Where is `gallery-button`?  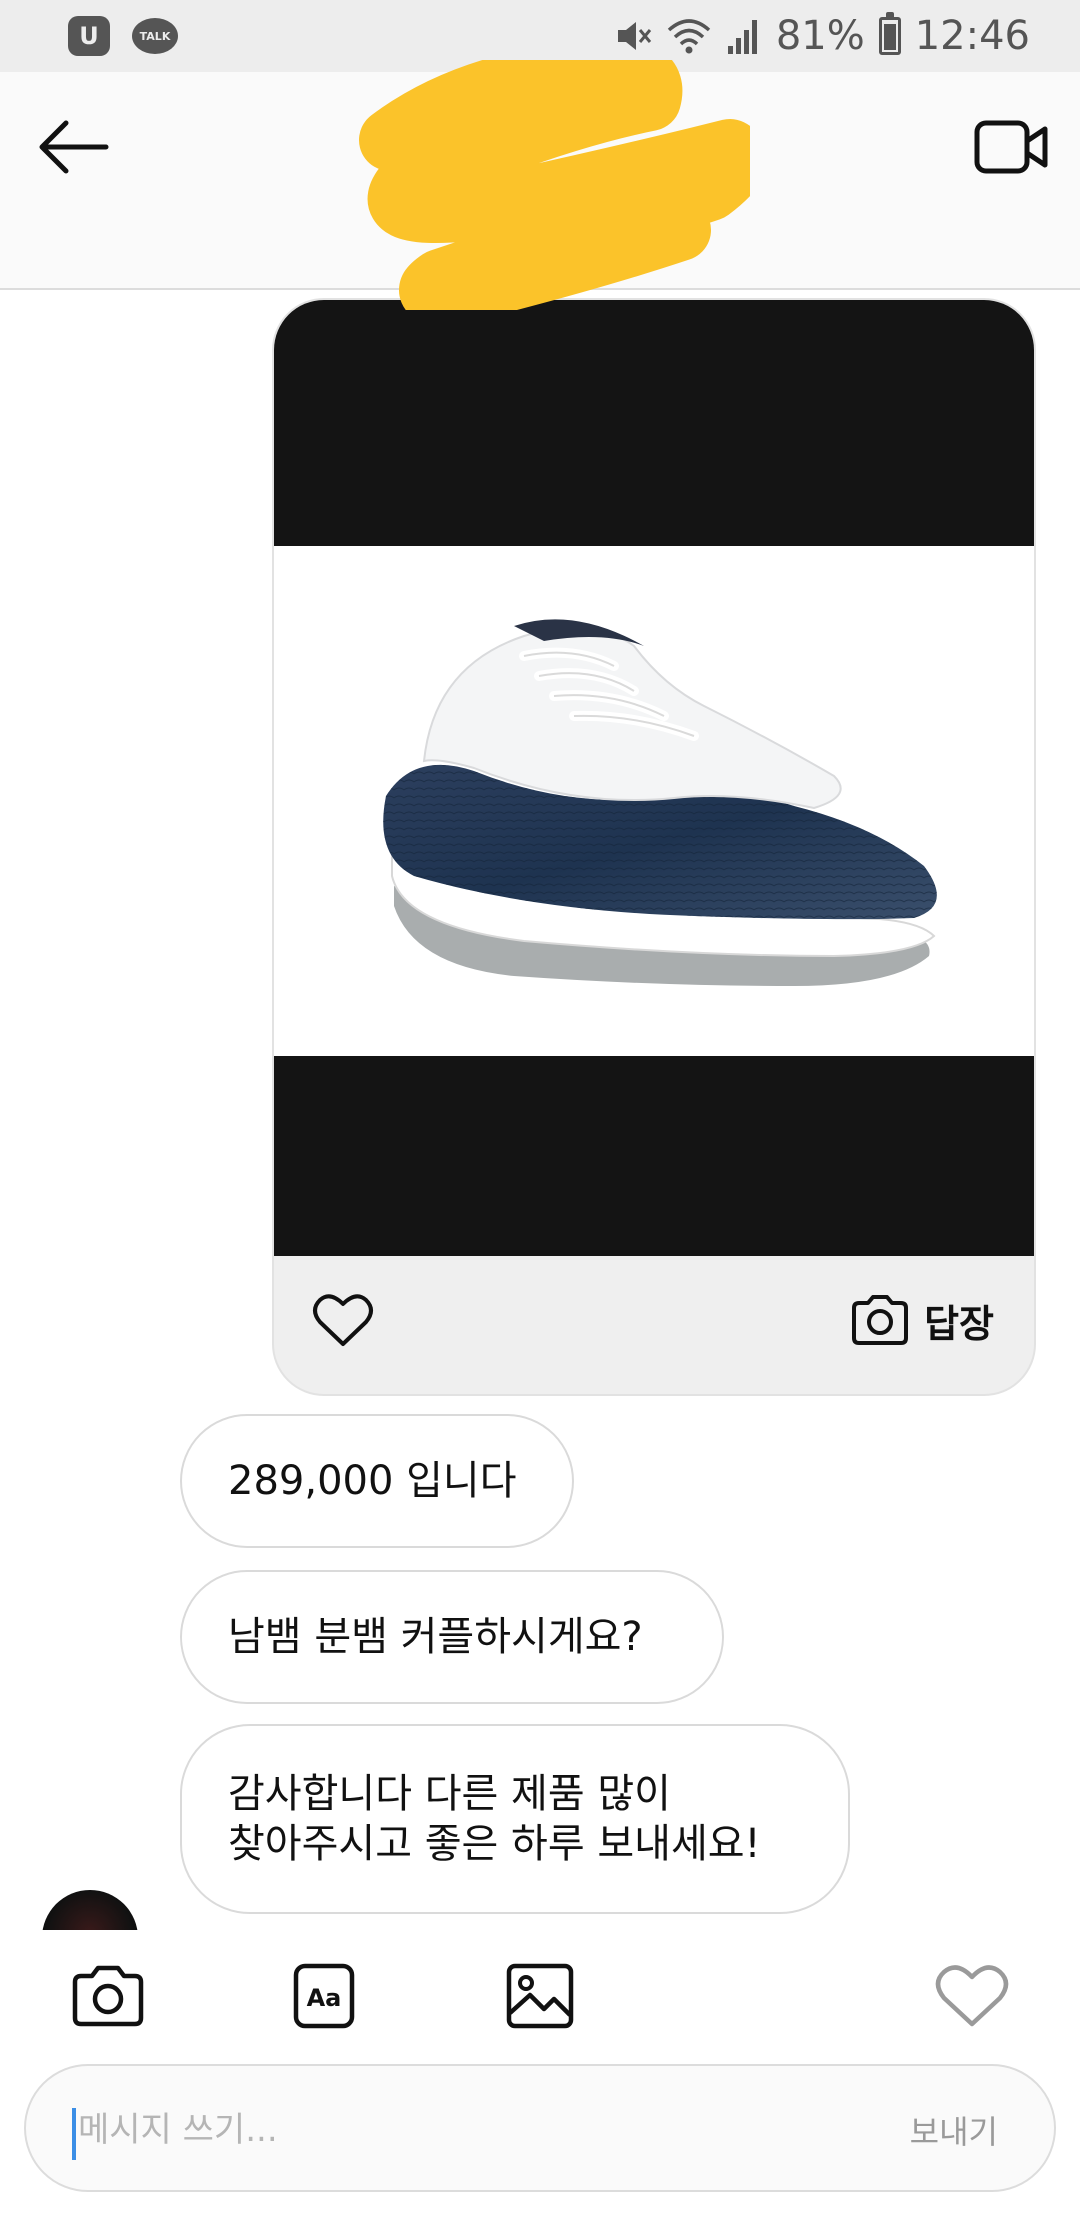 gallery-button is located at coordinates (540, 1996).